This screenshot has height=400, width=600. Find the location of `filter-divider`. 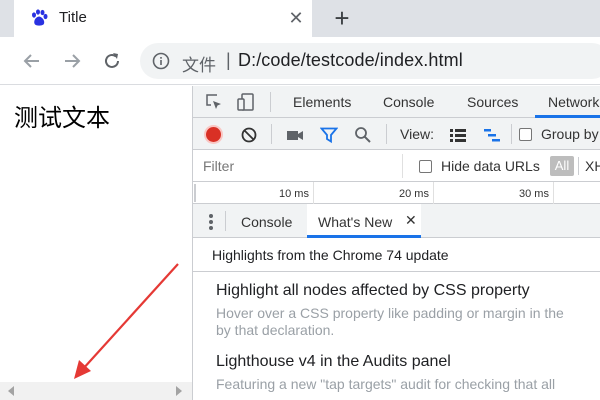

filter-divider is located at coordinates (578, 166).